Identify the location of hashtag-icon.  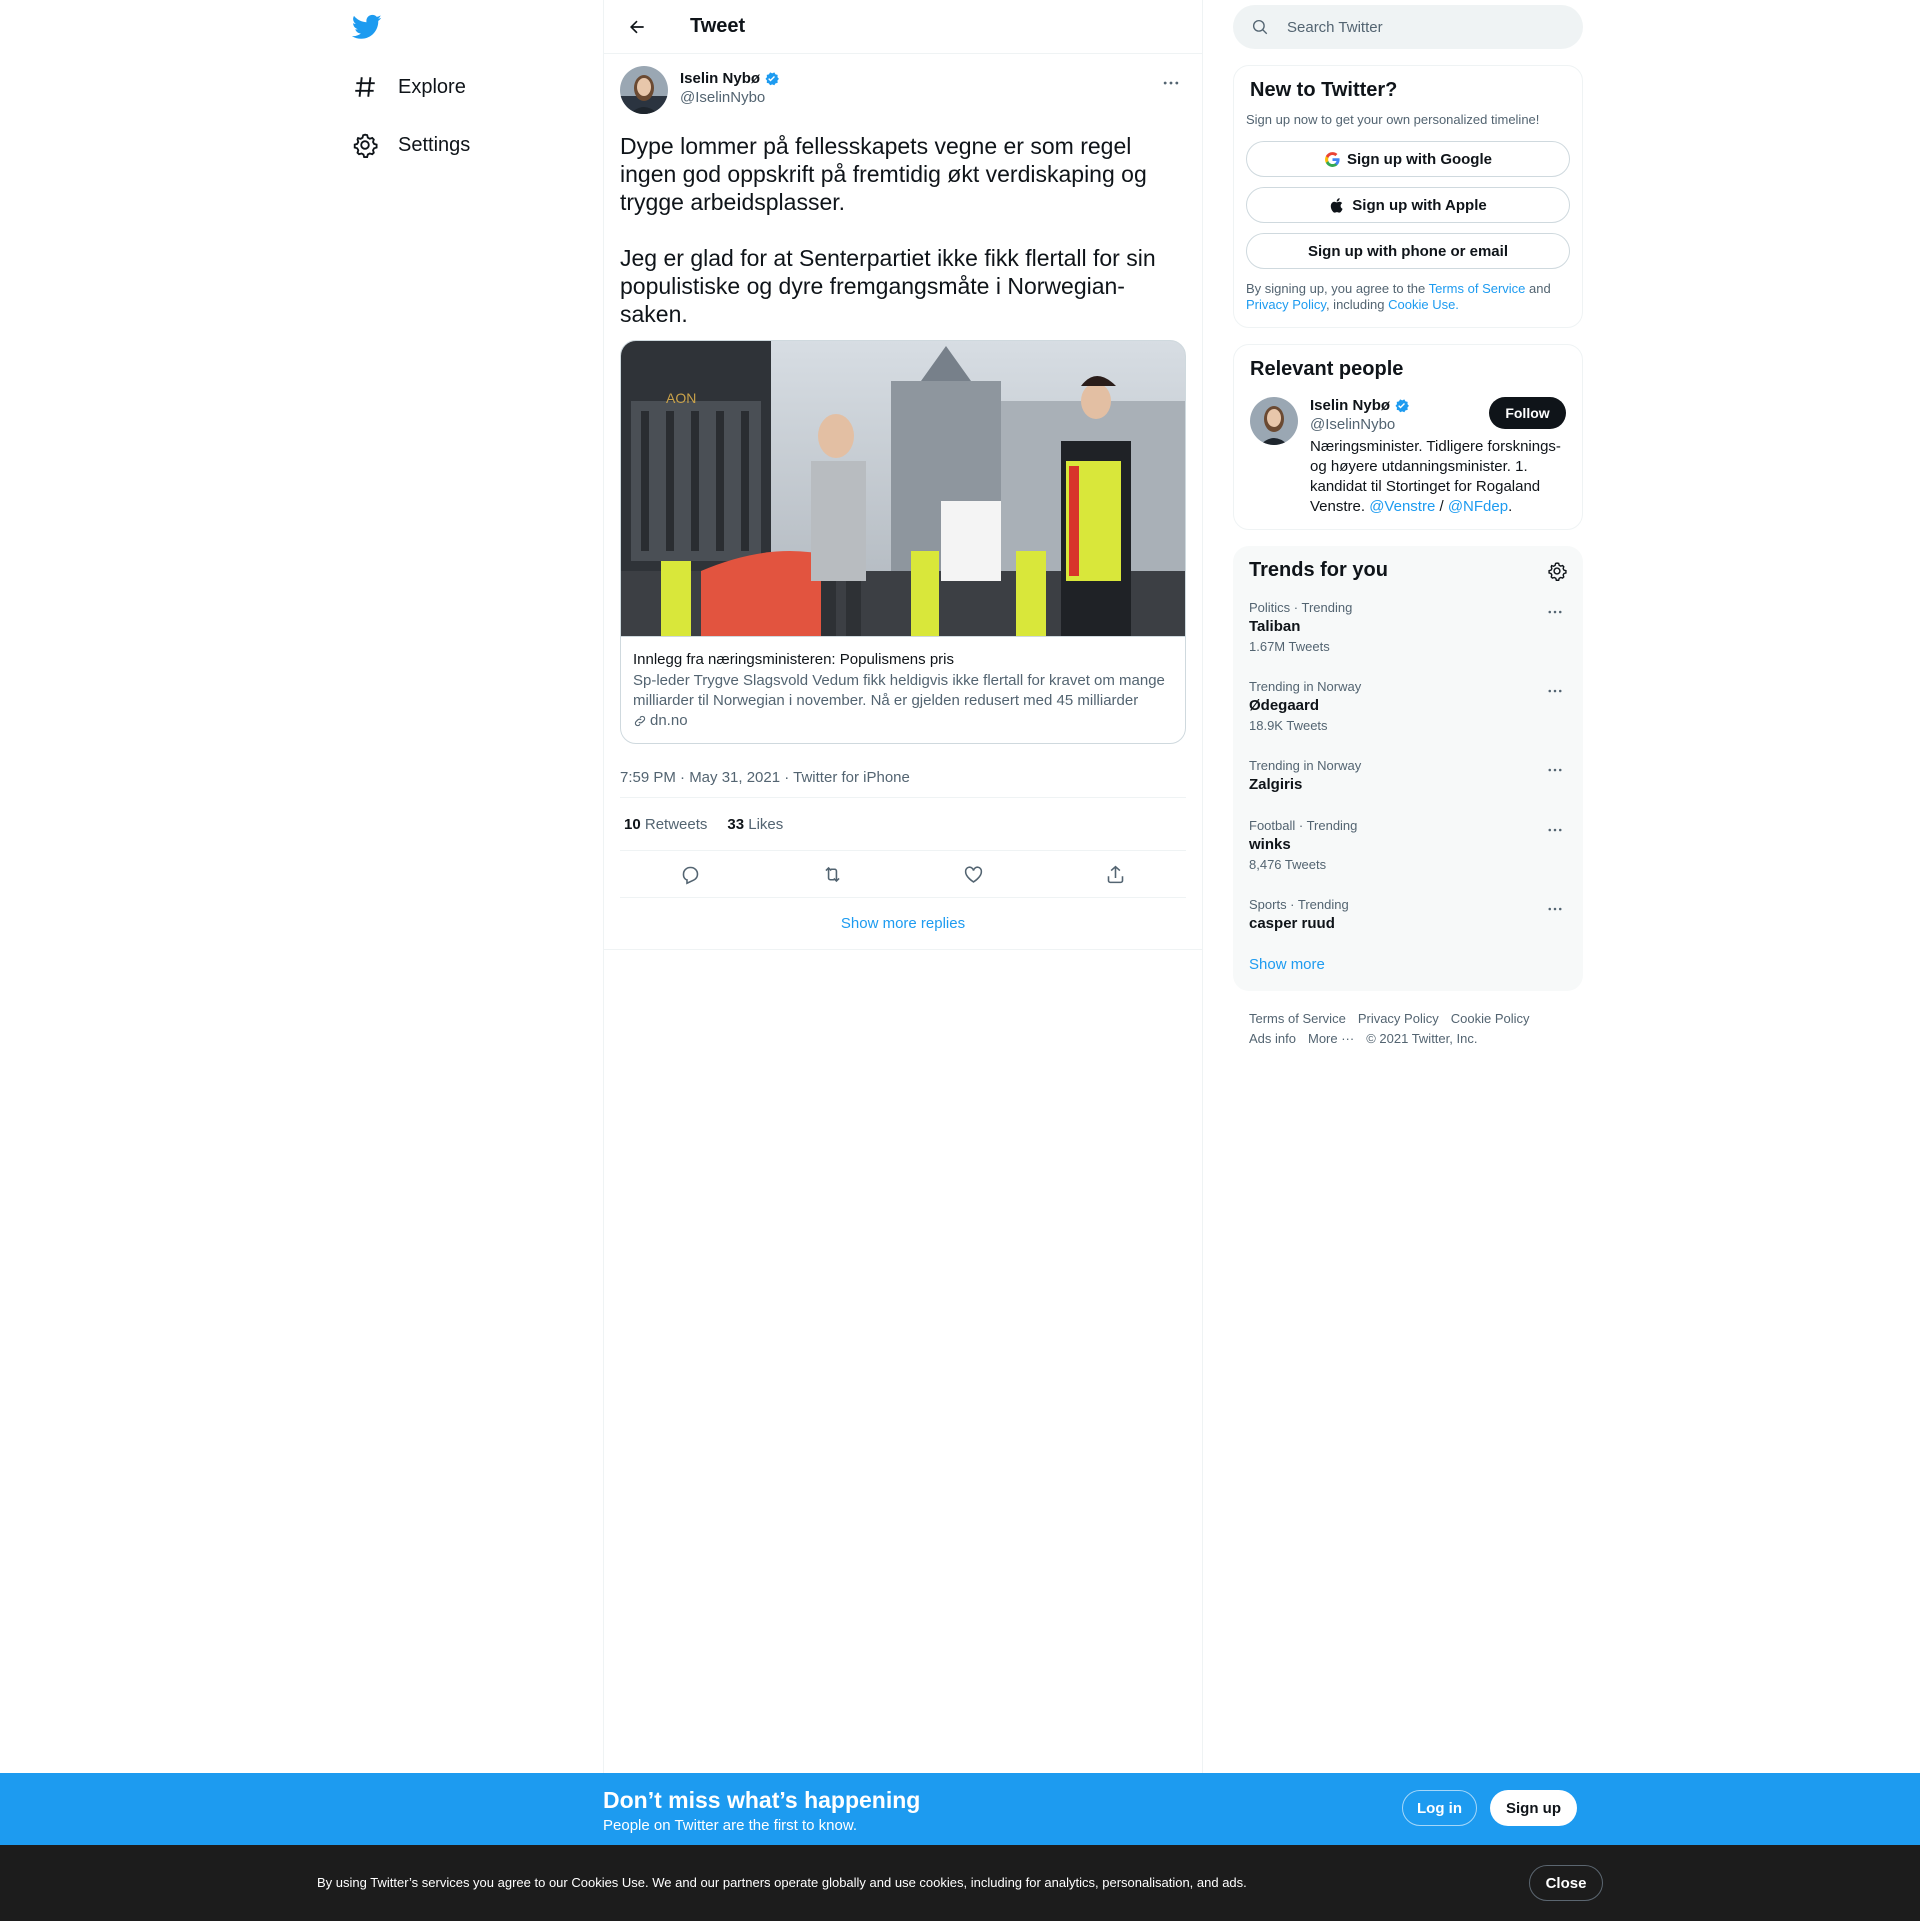
(365, 87).